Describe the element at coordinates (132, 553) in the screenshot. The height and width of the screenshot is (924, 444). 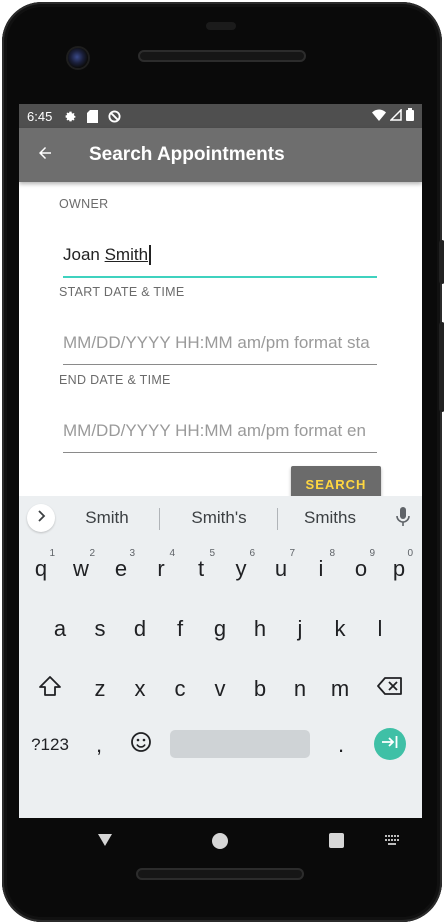
I see `key-hint: 3` at that location.